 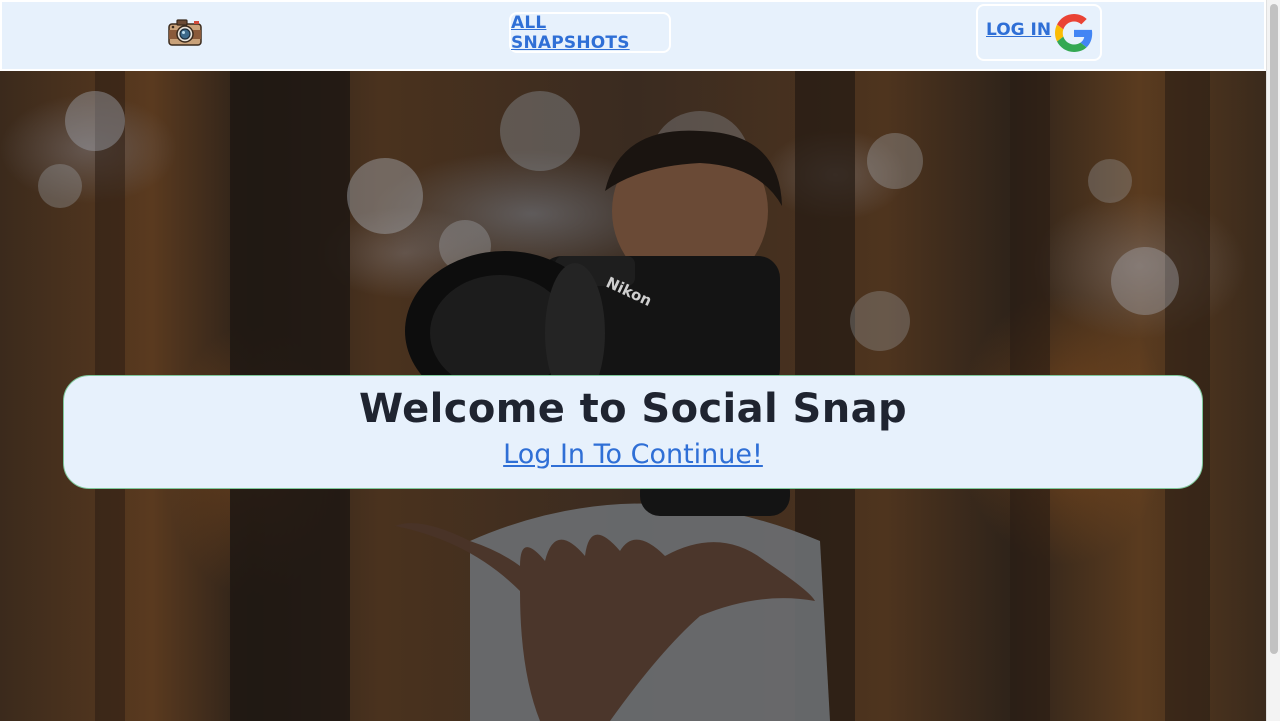 I want to click on top-navbar: ALL SNAPSHOTS LOG IN, so click(x=633, y=35).